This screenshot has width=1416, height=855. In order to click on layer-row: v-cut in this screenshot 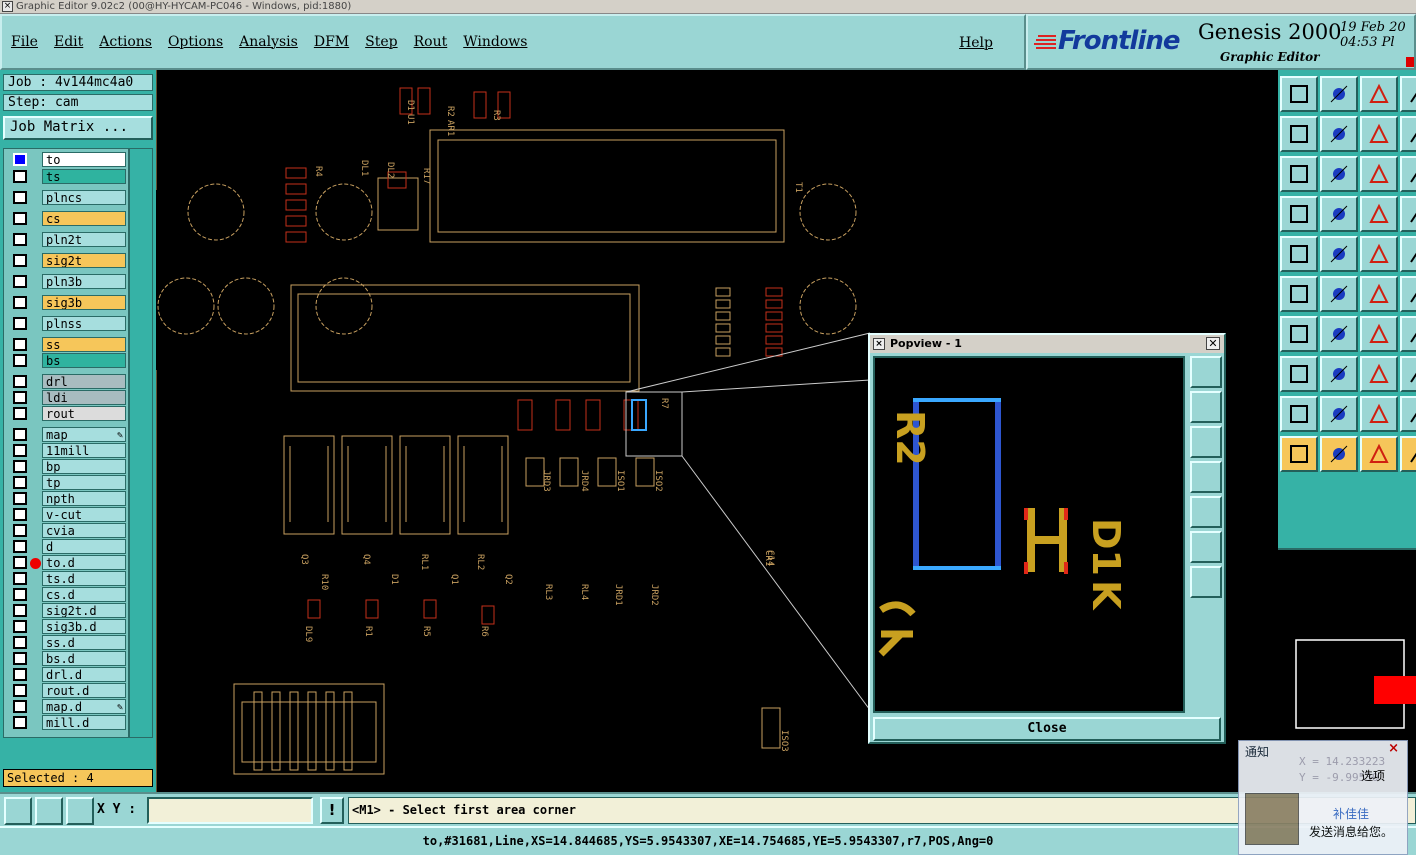, I will do `click(67, 514)`.